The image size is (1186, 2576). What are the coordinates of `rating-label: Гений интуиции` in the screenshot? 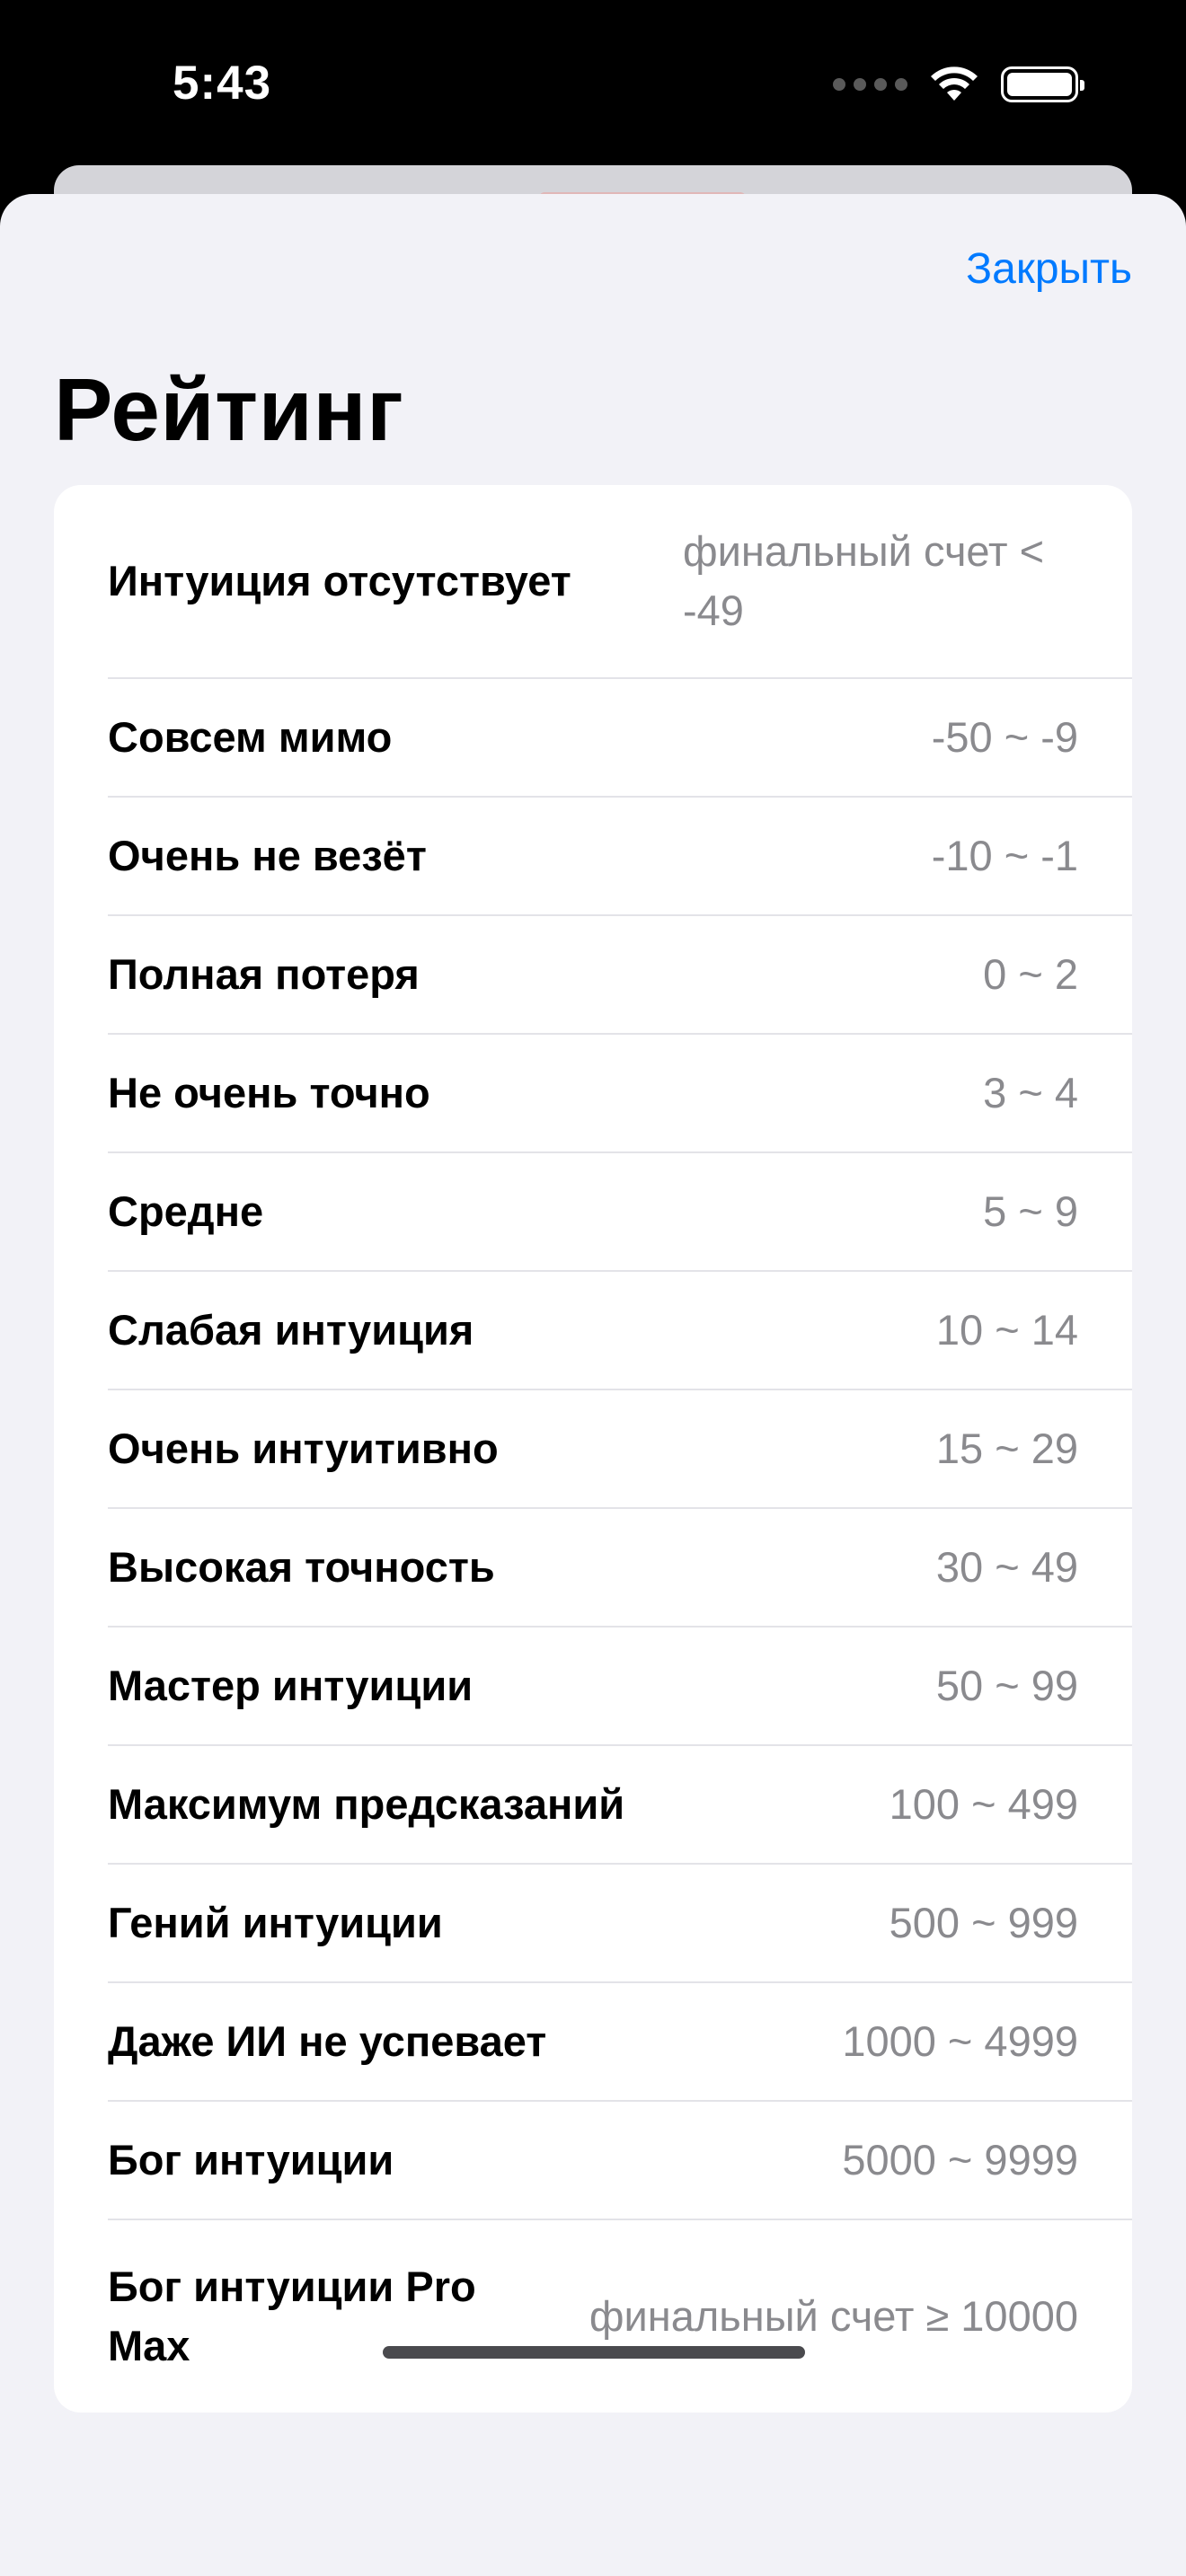 It's located at (275, 1922).